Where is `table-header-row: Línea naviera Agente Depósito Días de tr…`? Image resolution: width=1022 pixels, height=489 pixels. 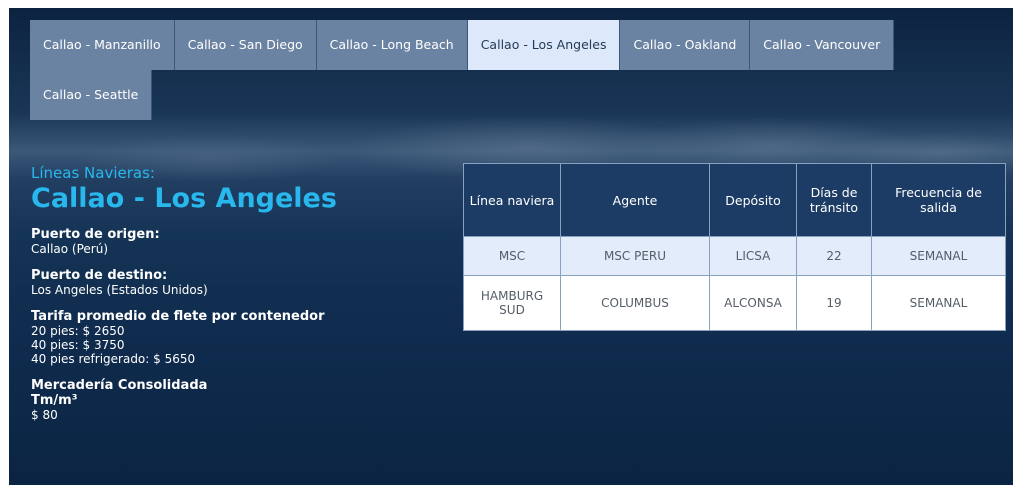 table-header-row: Línea naviera Agente Depósito Días de tr… is located at coordinates (734, 200).